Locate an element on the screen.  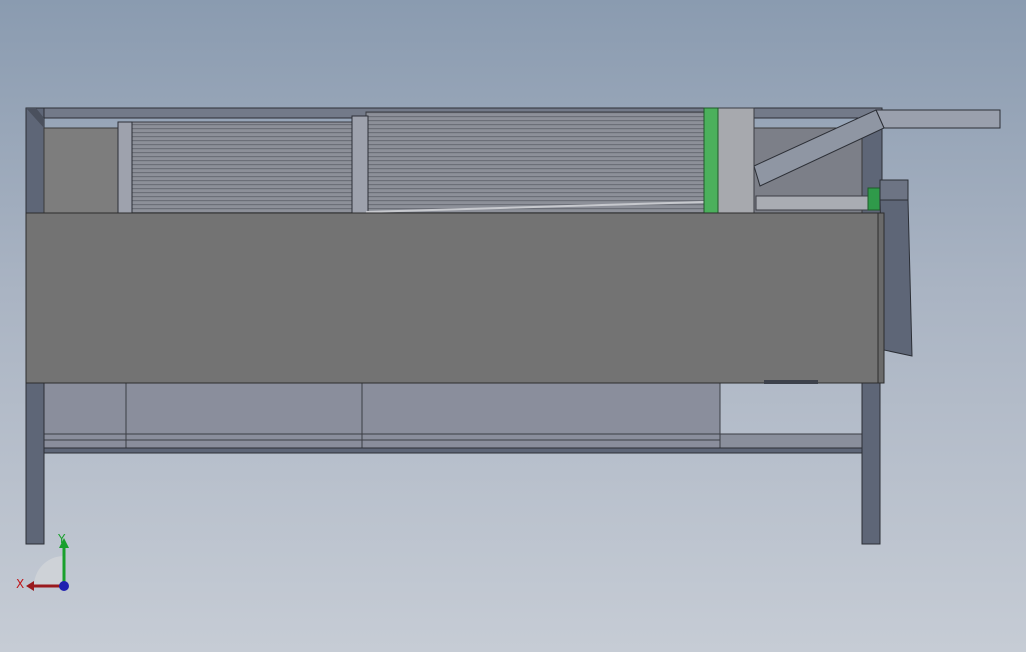
axis-triad: Y X is located at coordinates (44, 563).